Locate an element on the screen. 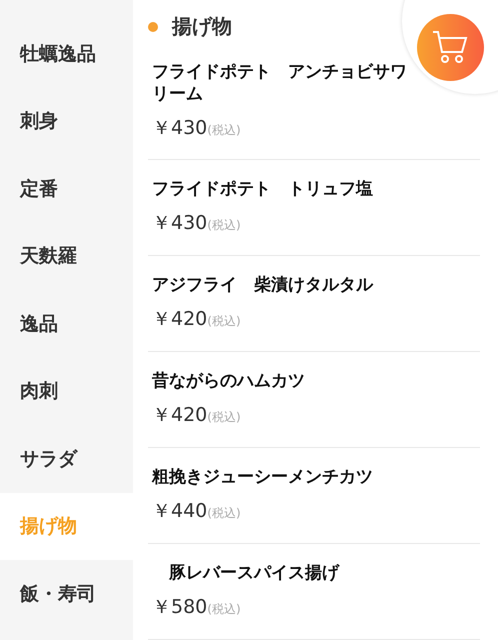  category-item: 飯・寿司 is located at coordinates (66, 594).